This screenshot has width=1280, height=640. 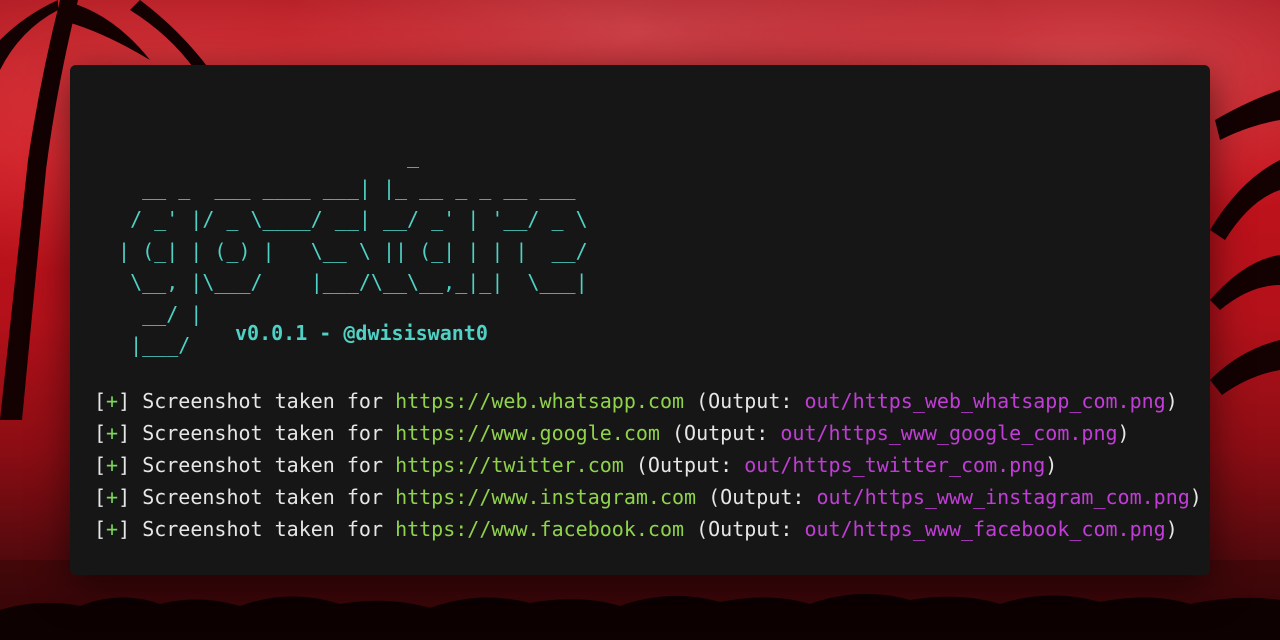 What do you see at coordinates (509, 465) in the screenshot?
I see `log-url: https://twitter.com` at bounding box center [509, 465].